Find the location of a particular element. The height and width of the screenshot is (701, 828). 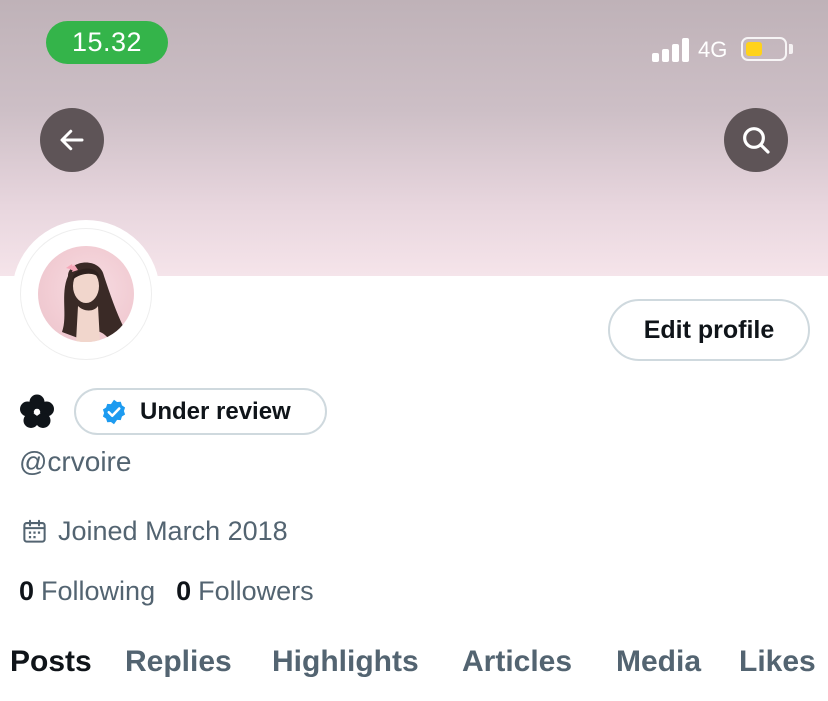

avatar-photo is located at coordinates (86, 294).